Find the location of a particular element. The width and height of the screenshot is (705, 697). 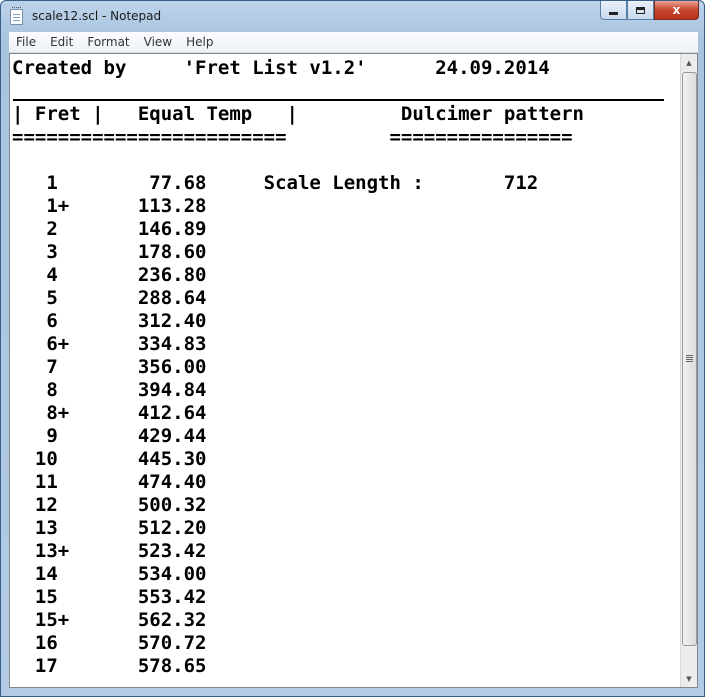

notepad-icon is located at coordinates (16, 16).